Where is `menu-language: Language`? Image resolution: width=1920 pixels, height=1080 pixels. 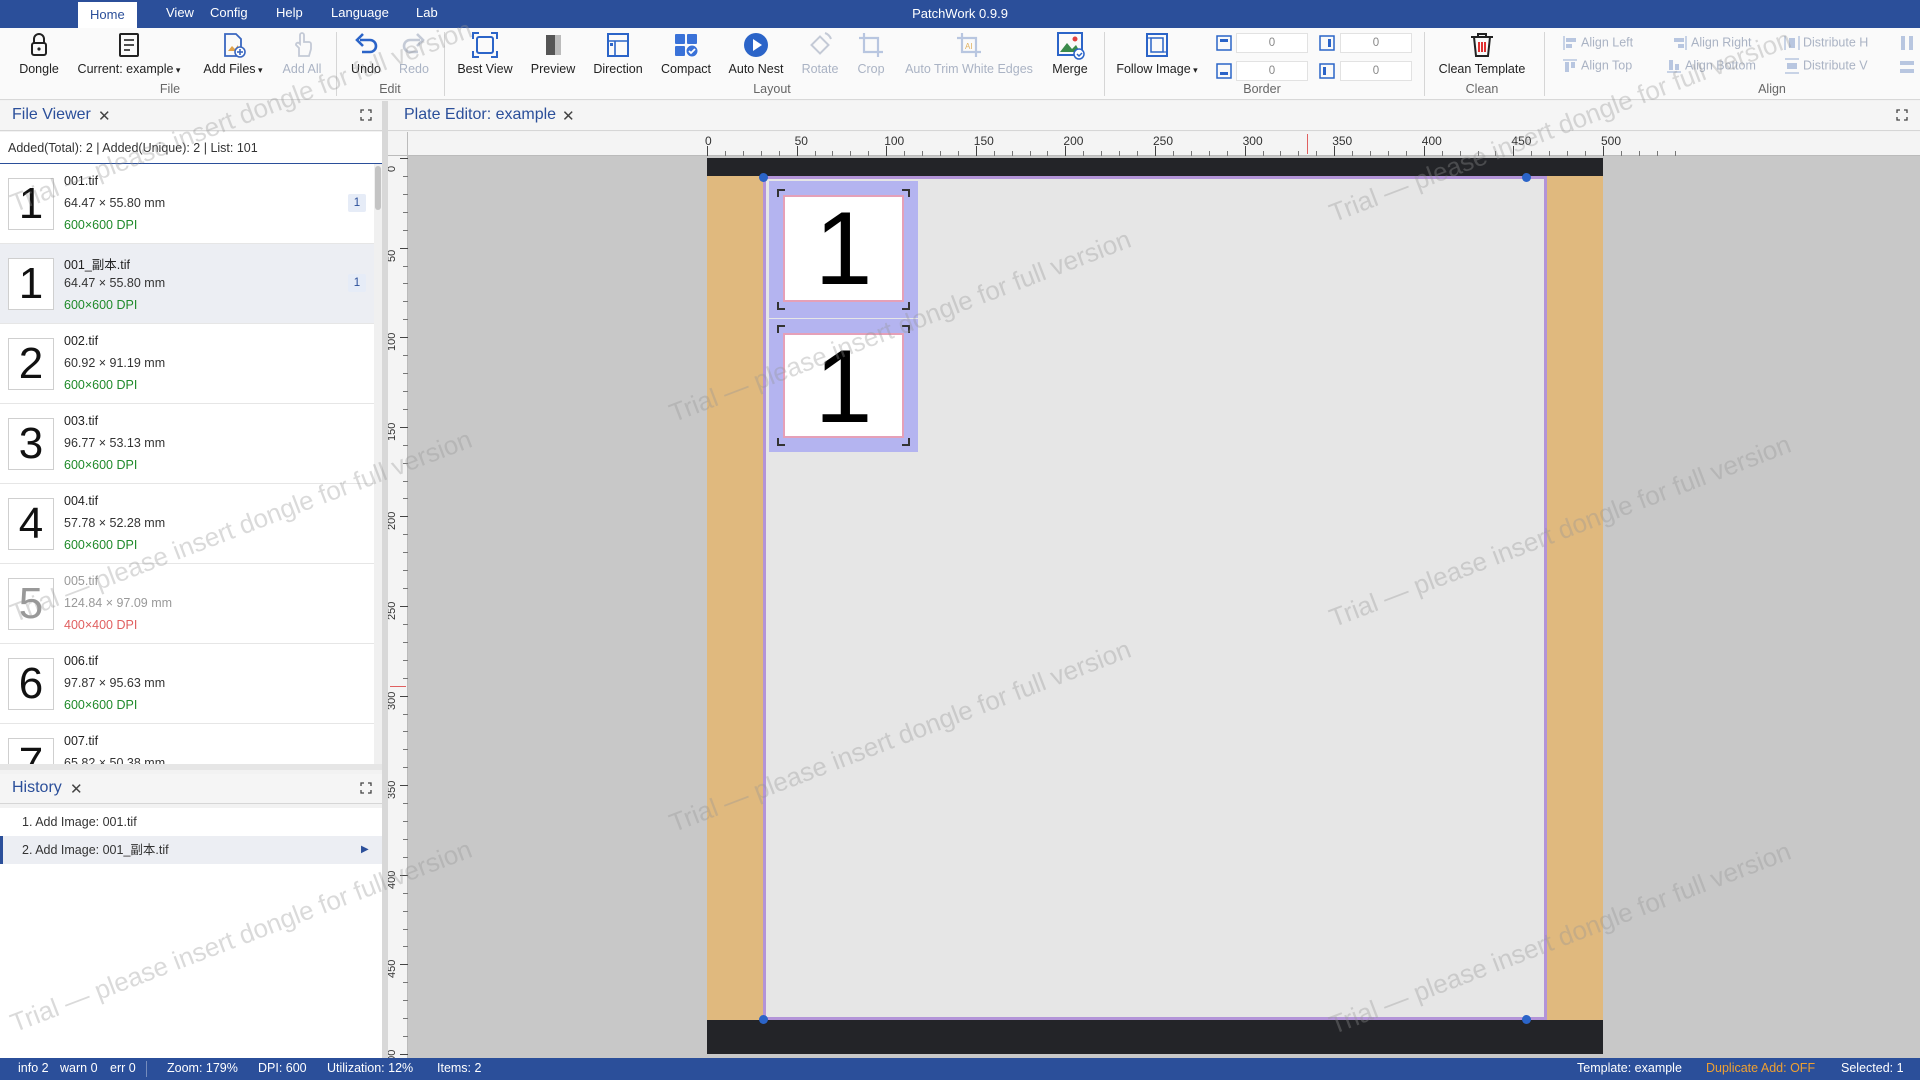 menu-language: Language is located at coordinates (360, 14).